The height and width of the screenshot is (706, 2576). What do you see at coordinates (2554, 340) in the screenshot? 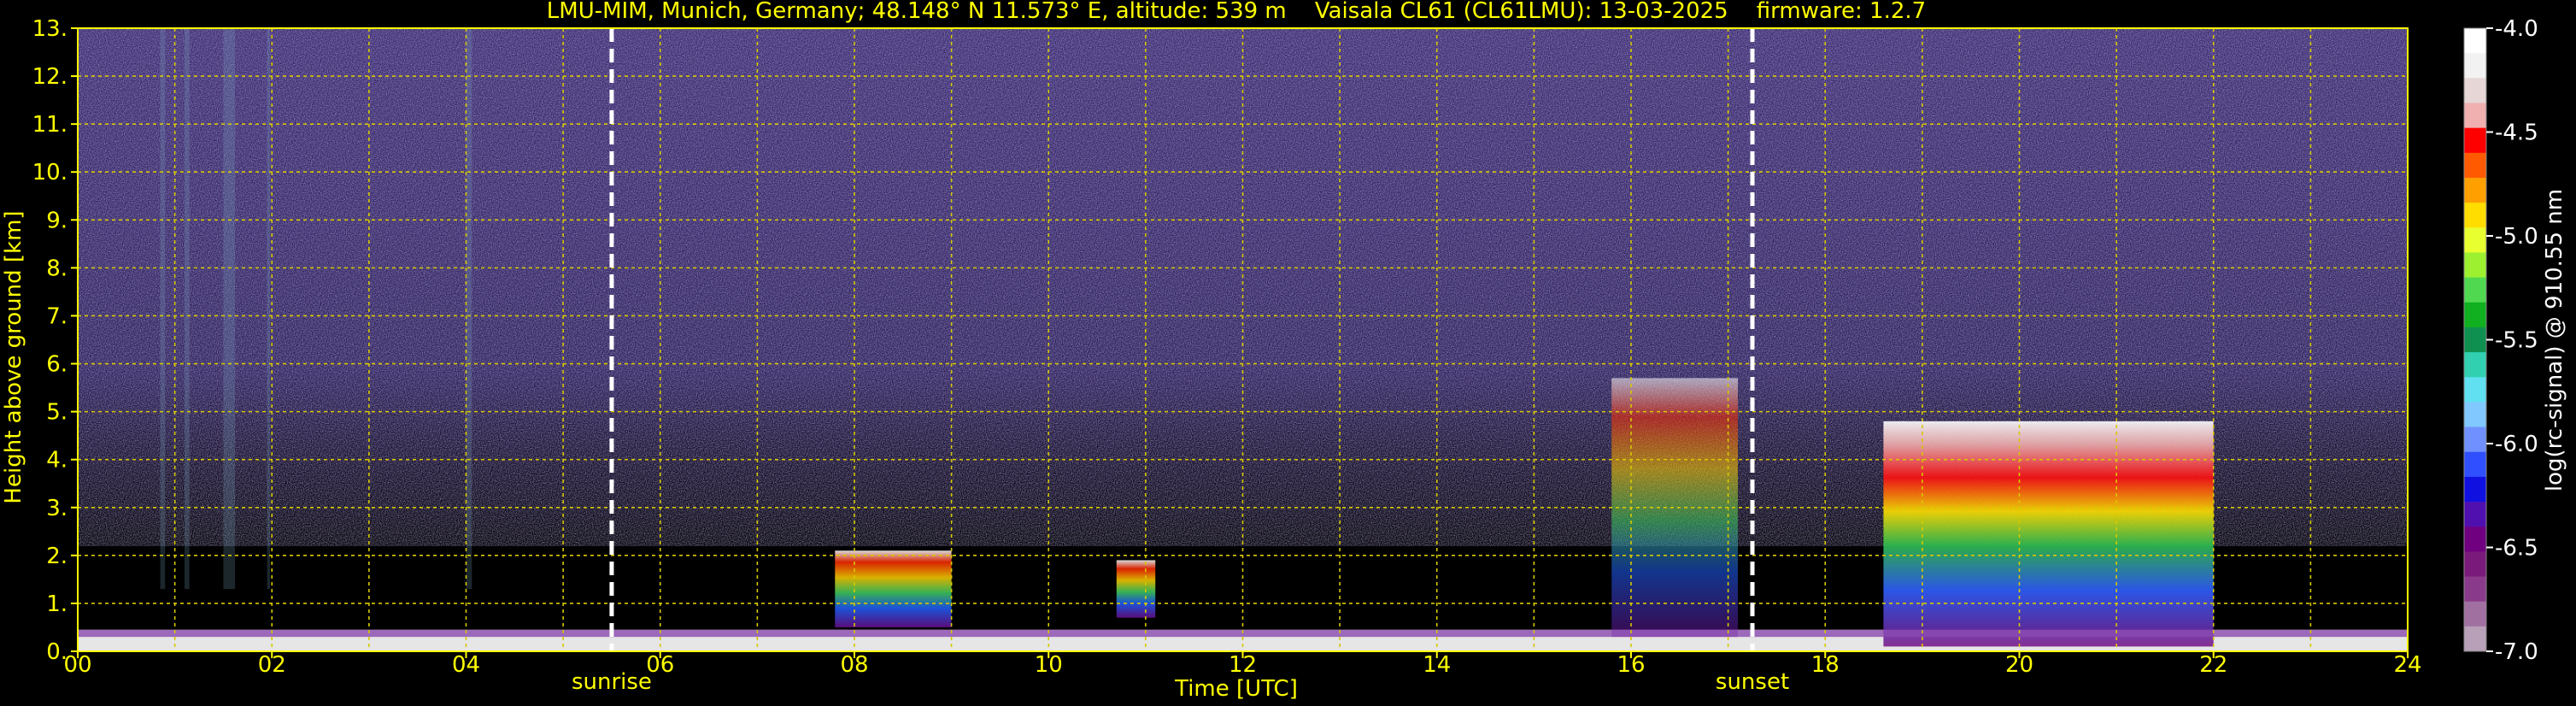
I see `colorbar-label: log(rc-signal) @ 910.55 nm` at bounding box center [2554, 340].